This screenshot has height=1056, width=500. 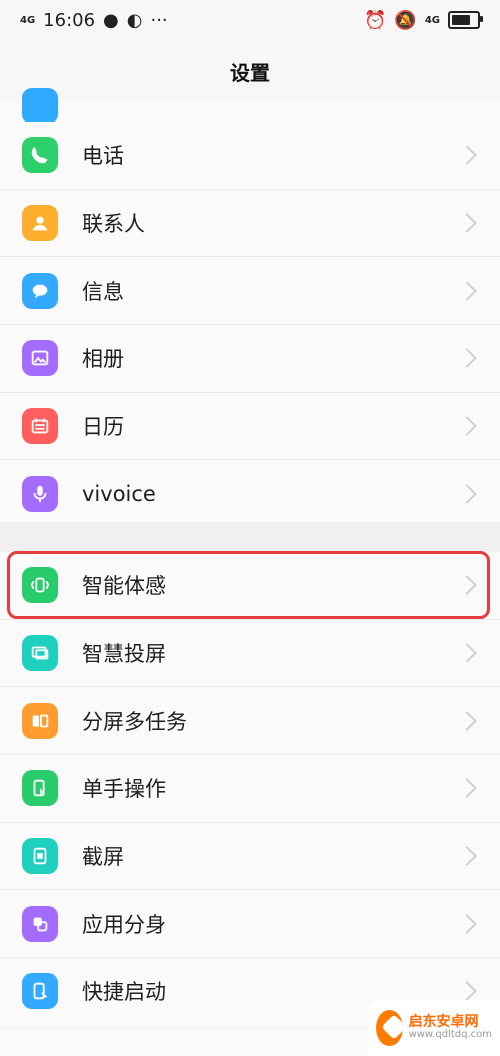 What do you see at coordinates (405, 20) in the screenshot?
I see `silent-icon: 🔕` at bounding box center [405, 20].